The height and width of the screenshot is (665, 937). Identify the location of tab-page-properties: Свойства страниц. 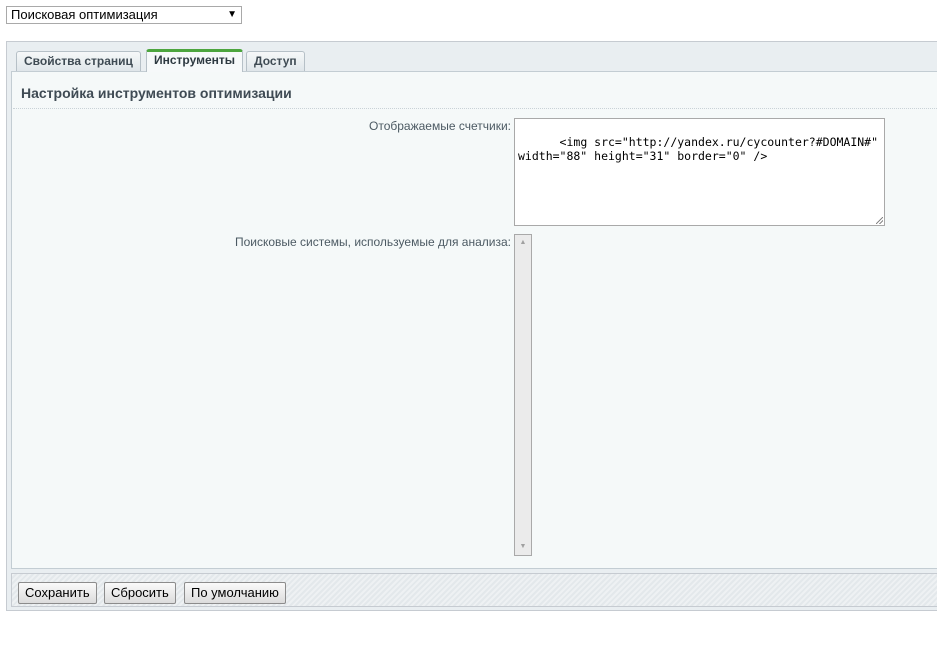
(78, 61).